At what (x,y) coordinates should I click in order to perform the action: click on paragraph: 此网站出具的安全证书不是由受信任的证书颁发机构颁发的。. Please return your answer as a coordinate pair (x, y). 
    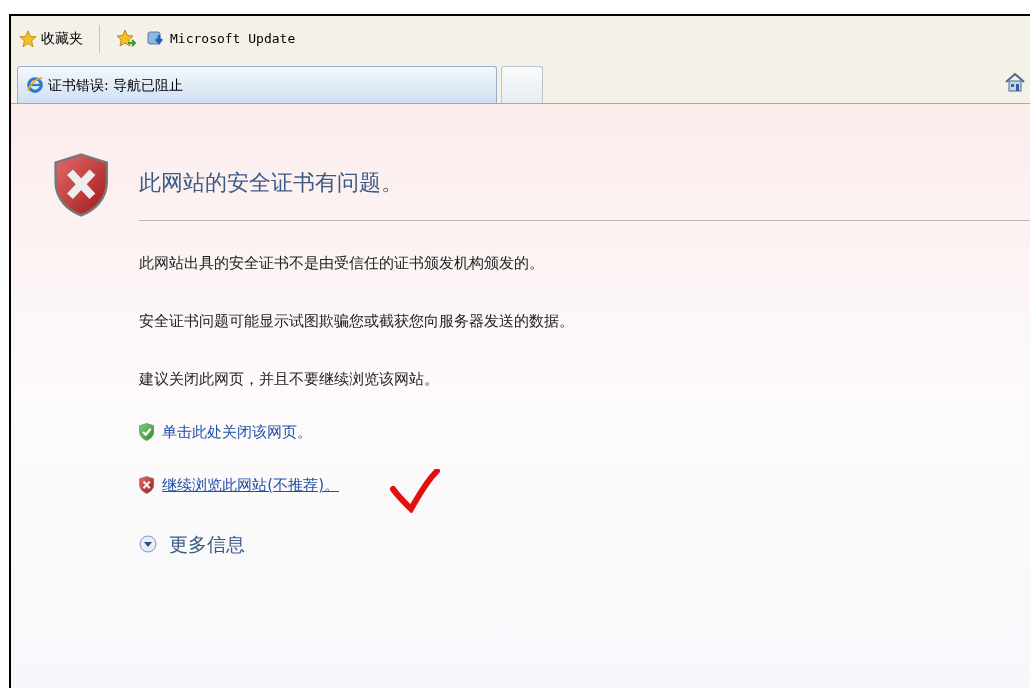
    Looking at the image, I should click on (342, 263).